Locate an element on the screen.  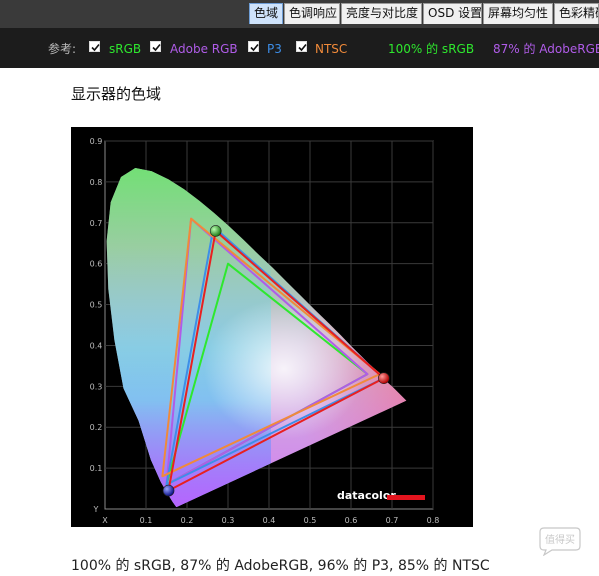
watermark-badge-icon: 值得买 is located at coordinates (560, 542).